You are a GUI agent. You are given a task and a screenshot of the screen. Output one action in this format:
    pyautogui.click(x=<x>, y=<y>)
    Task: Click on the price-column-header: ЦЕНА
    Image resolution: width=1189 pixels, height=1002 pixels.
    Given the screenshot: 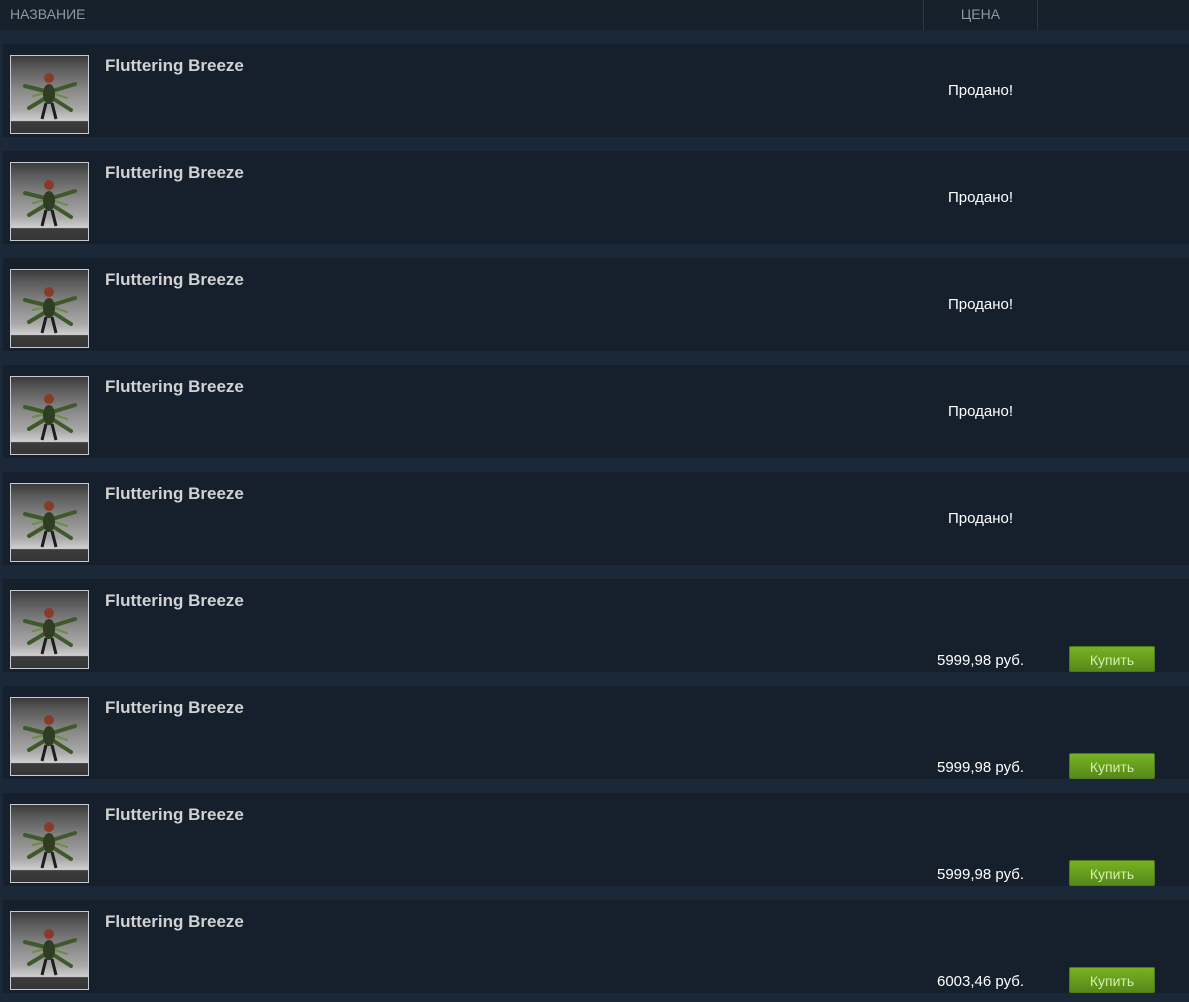 What is the action you would take?
    pyautogui.click(x=980, y=14)
    